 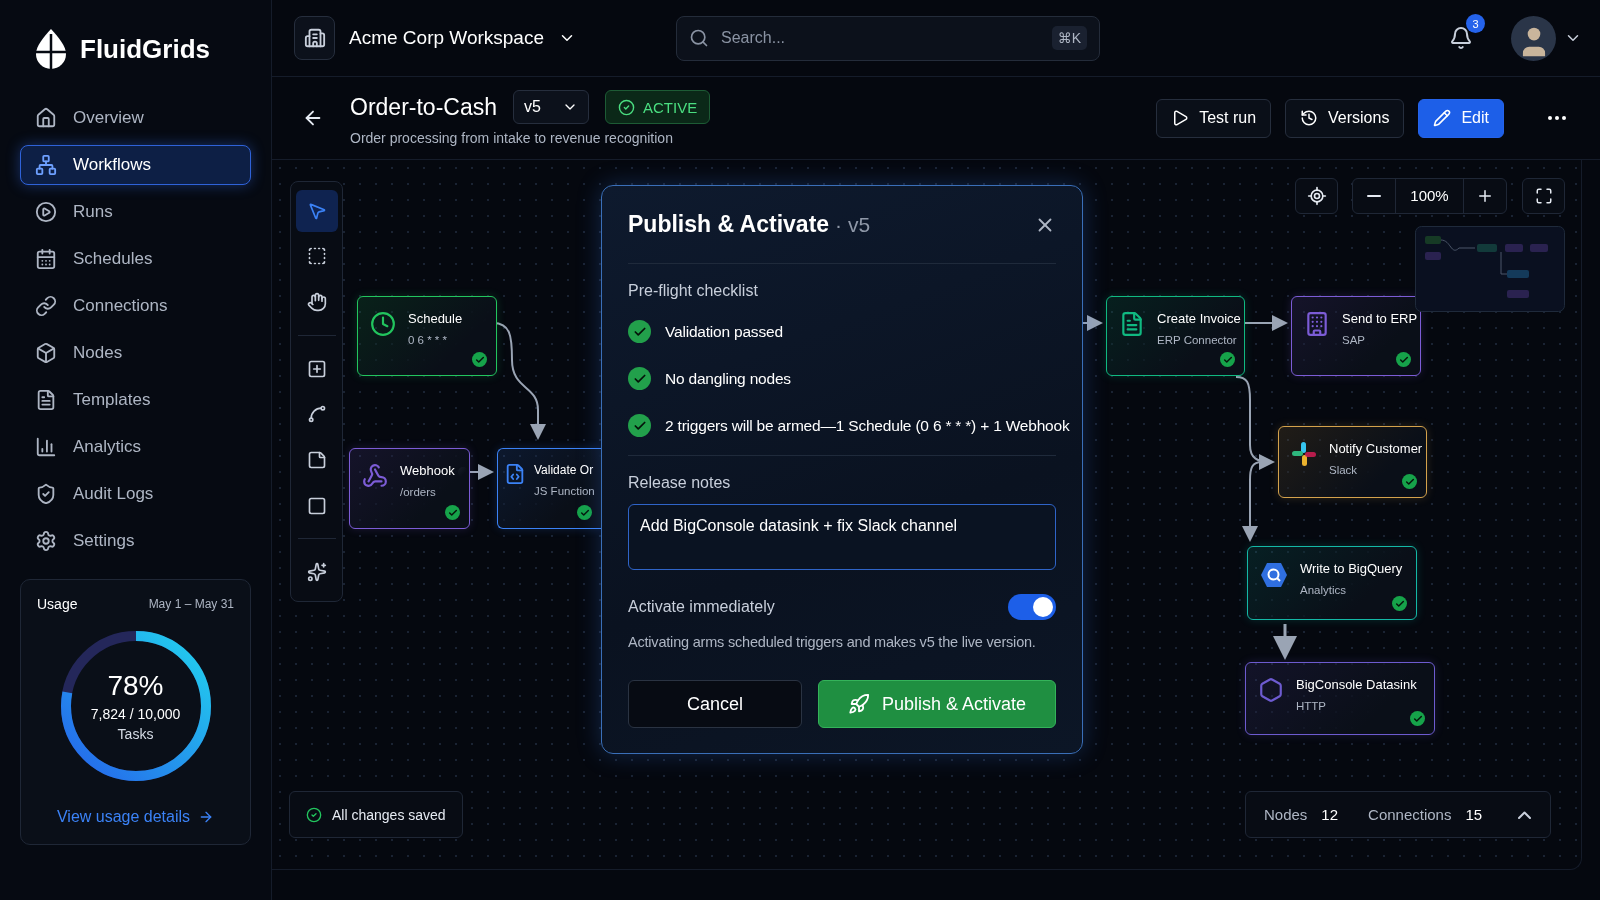 What do you see at coordinates (867, 425) in the screenshot?
I see `checklist-item: 2 triggers will be armed—1 Schedule (0 6 * * *) + 1 Webhook` at bounding box center [867, 425].